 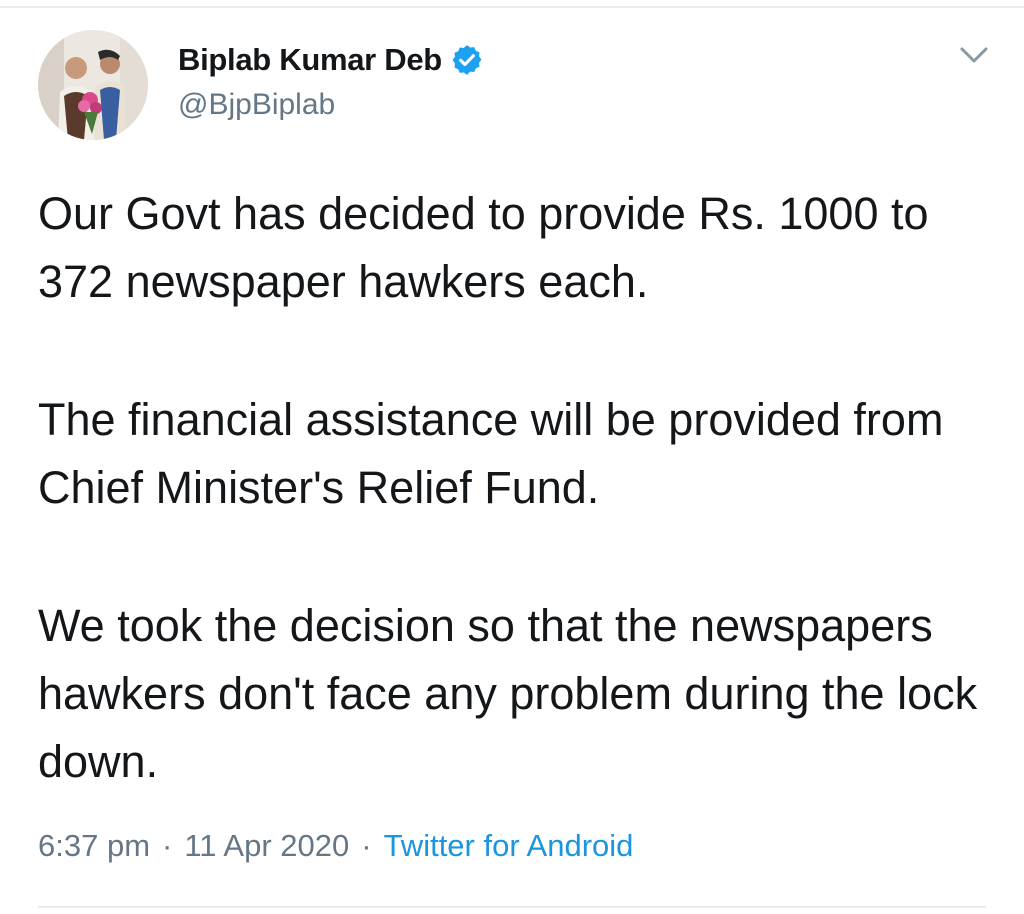 What do you see at coordinates (94, 845) in the screenshot?
I see `tweet-time: 6:37 pm` at bounding box center [94, 845].